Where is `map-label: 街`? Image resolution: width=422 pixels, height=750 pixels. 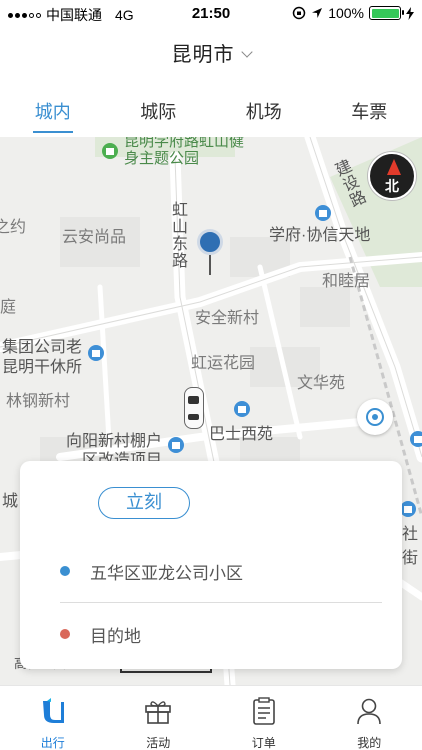
map-label: 街 is located at coordinates (410, 558).